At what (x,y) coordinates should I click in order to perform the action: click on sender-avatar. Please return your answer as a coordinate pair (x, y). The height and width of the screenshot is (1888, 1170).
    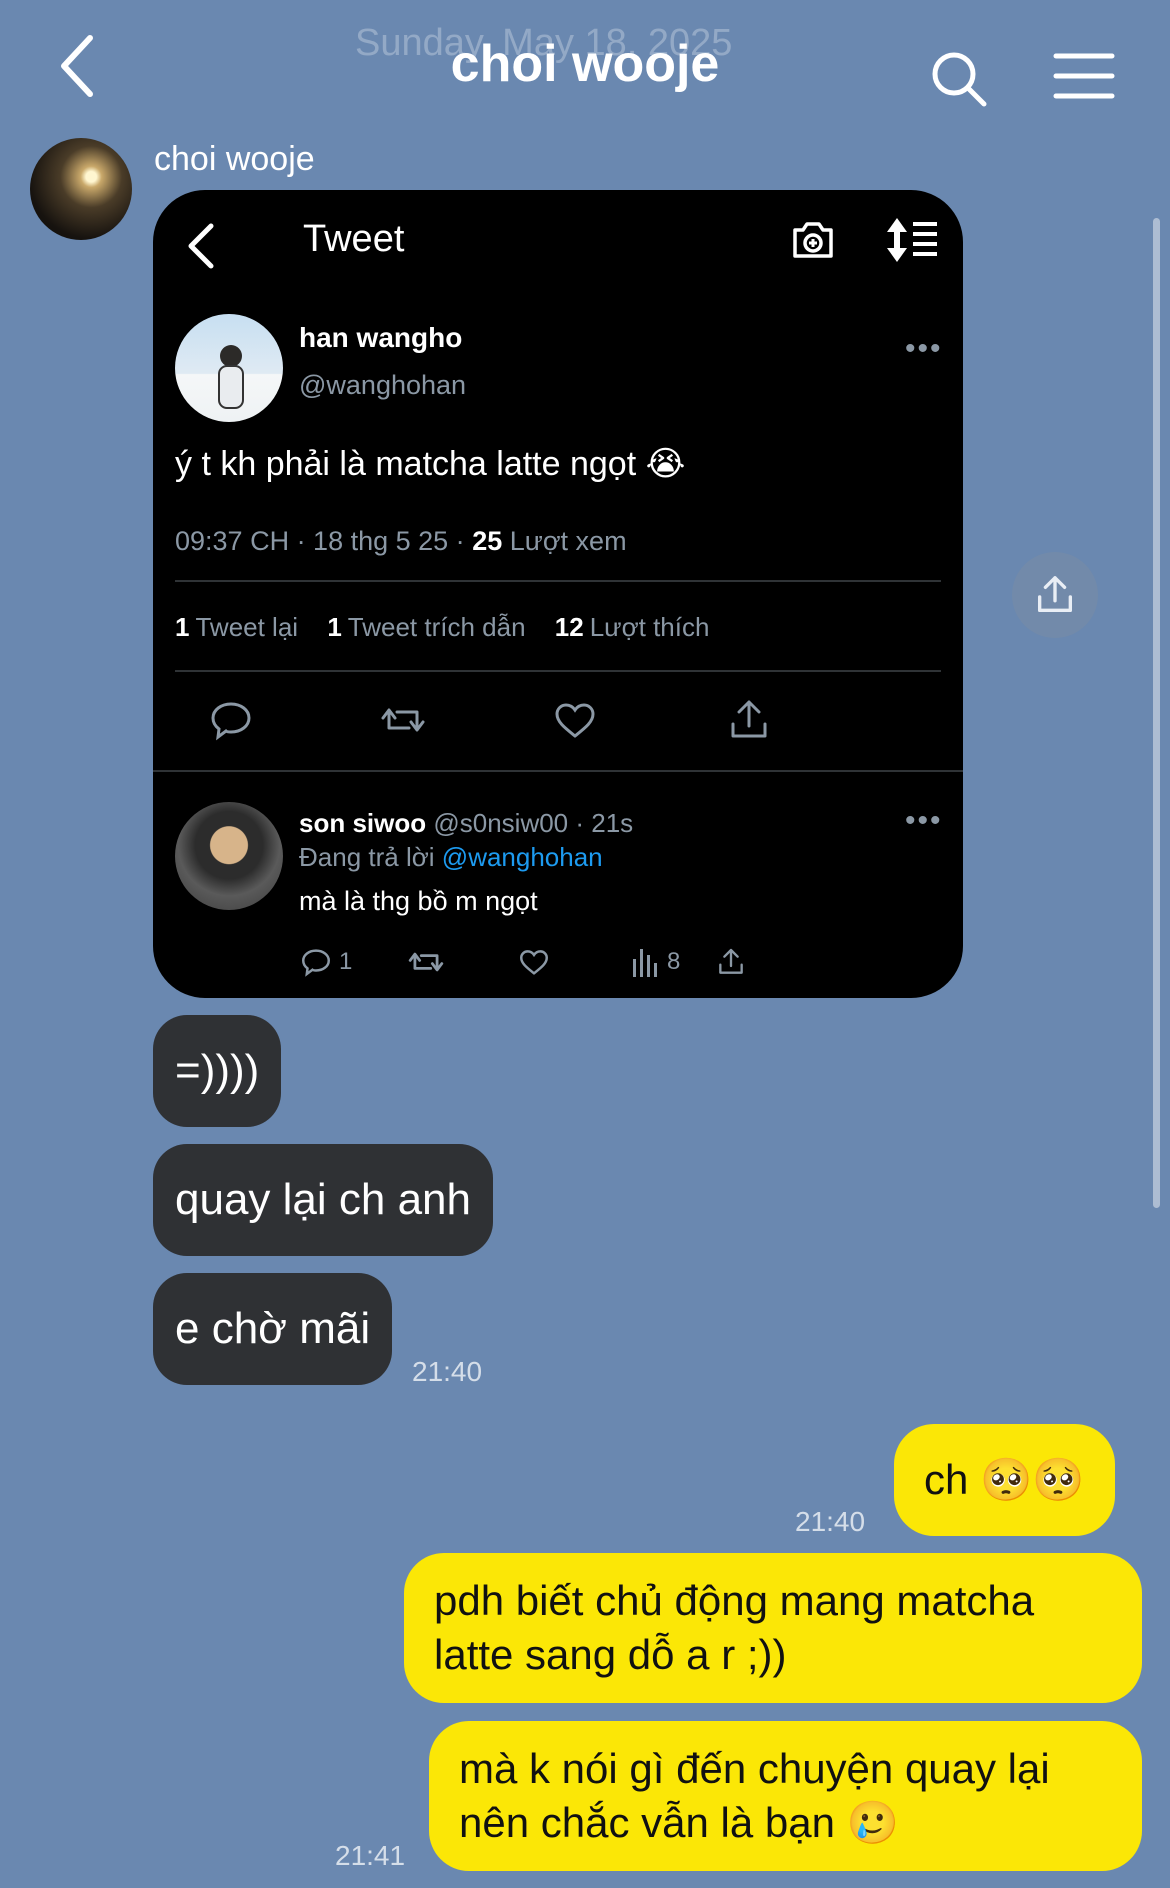
    Looking at the image, I should click on (81, 189).